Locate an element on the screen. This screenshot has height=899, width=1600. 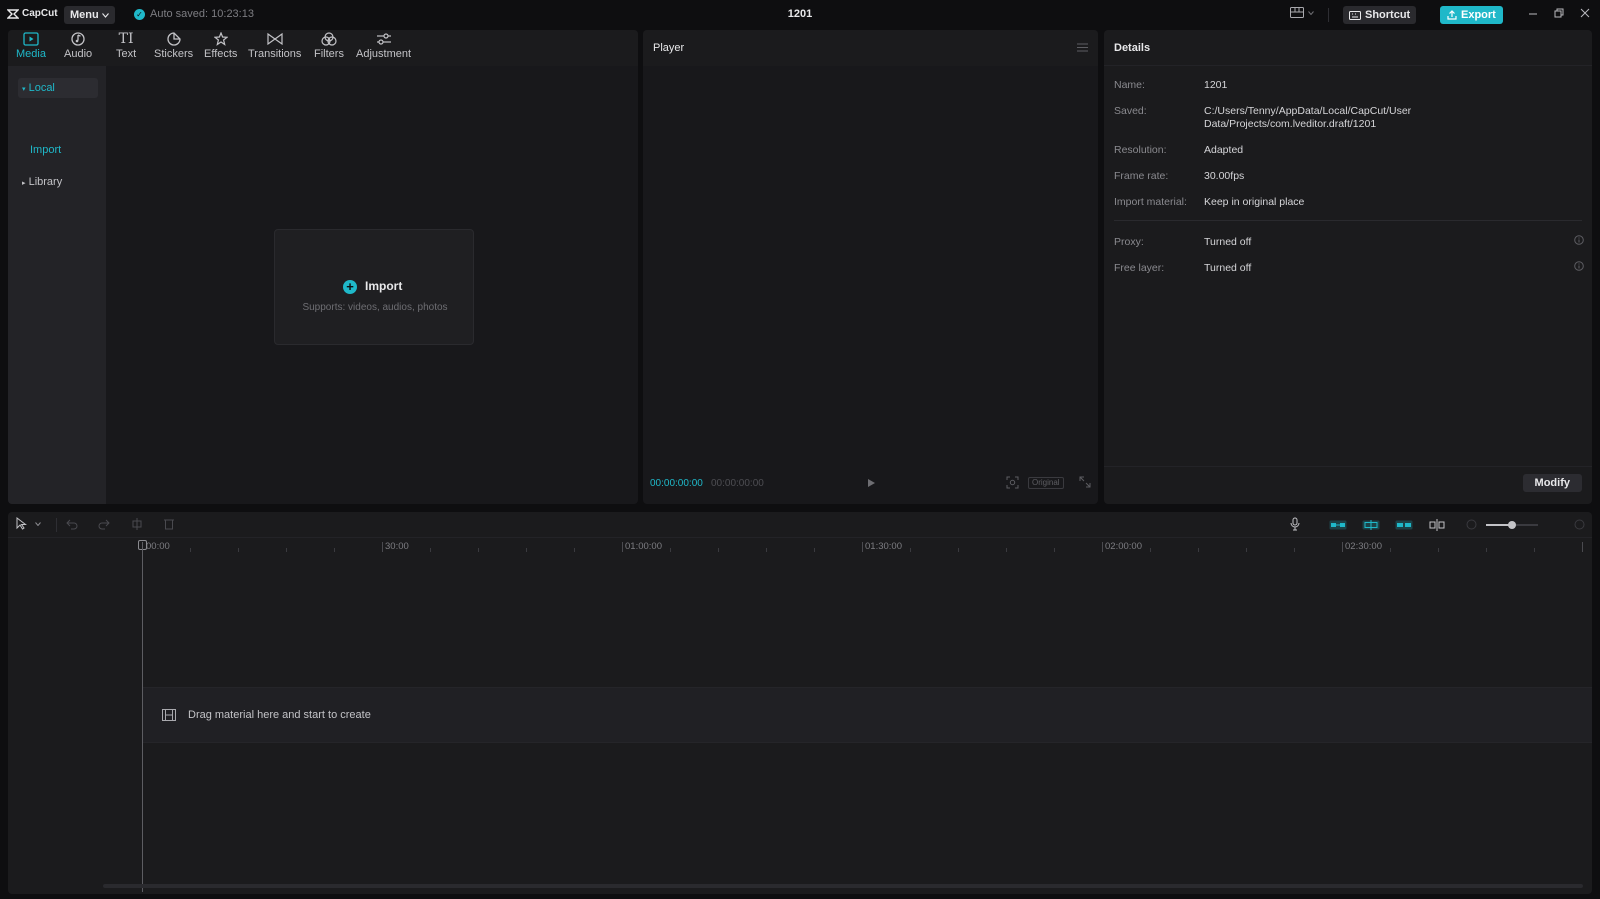
layout-button is located at coordinates (1302, 12).